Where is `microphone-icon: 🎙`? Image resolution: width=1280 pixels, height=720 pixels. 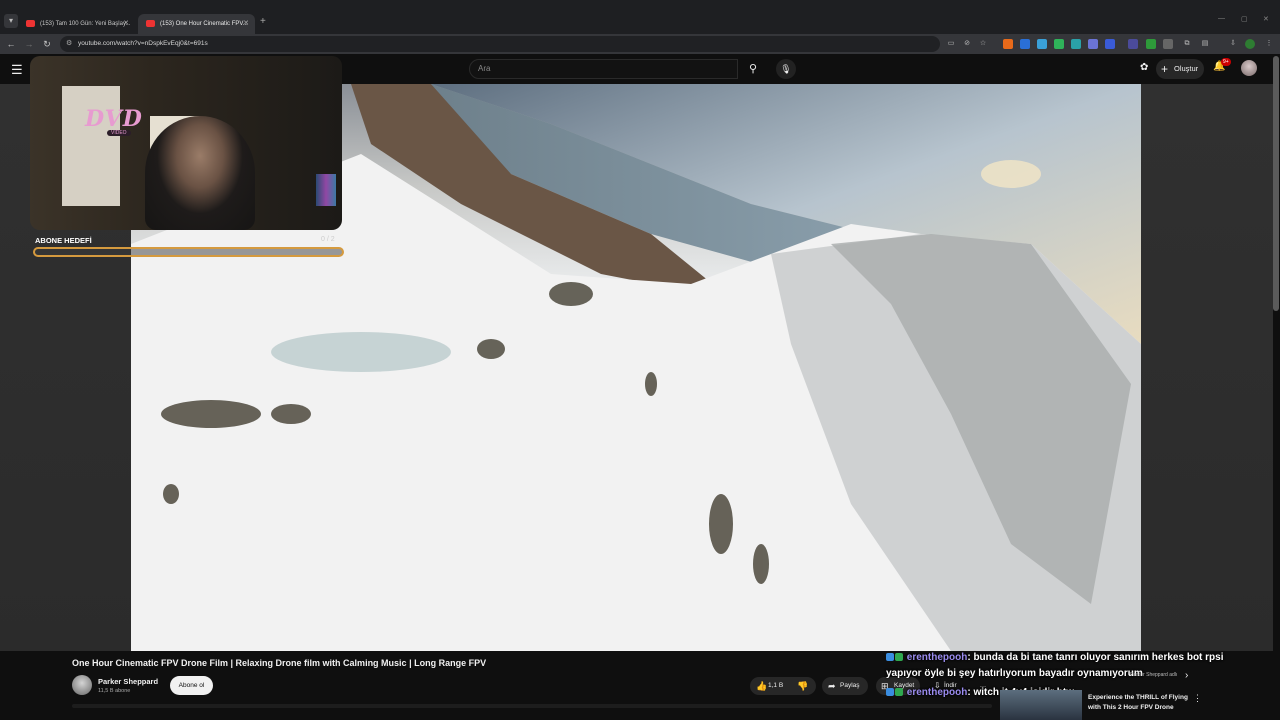
microphone-icon: 🎙 is located at coordinates (786, 69).